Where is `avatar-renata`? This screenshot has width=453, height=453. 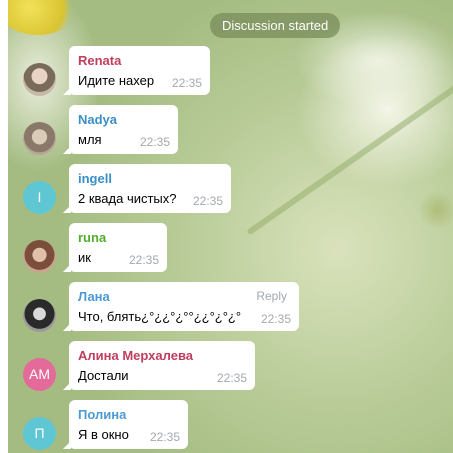
avatar-renata is located at coordinates (39, 79).